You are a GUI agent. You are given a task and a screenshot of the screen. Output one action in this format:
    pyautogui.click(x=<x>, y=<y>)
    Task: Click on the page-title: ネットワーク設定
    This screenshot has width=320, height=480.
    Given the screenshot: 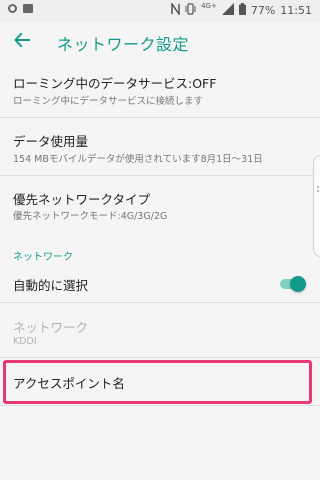 What is the action you would take?
    pyautogui.click(x=123, y=44)
    